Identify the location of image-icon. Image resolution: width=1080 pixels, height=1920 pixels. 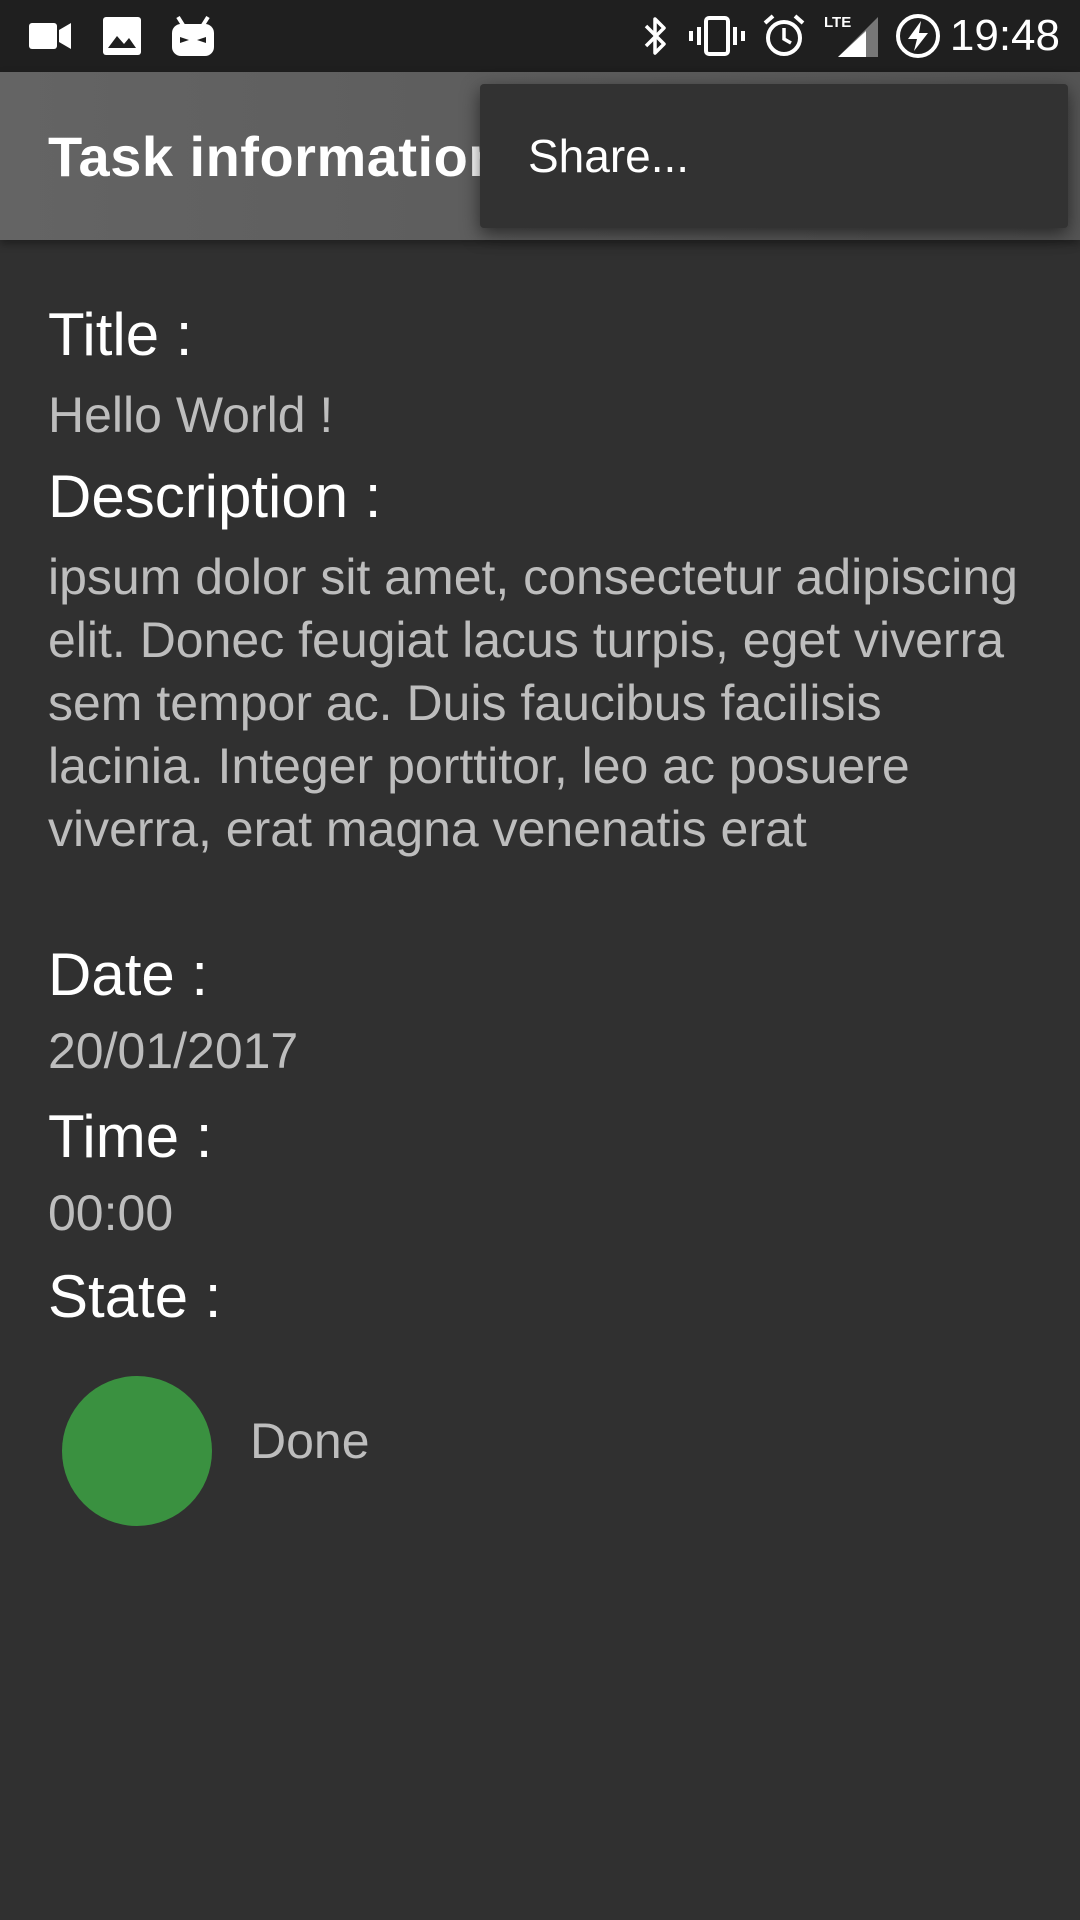
(122, 36).